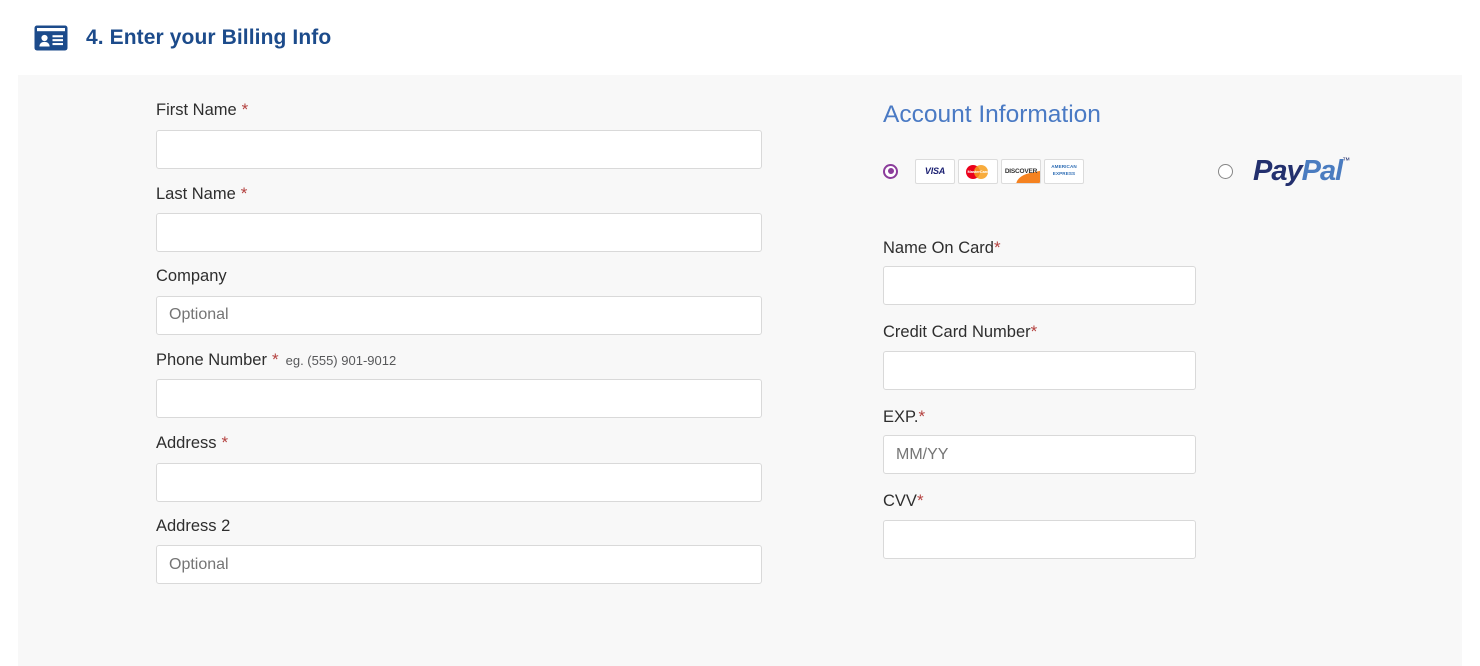 This screenshot has width=1480, height=666. What do you see at coordinates (890, 171) in the screenshot?
I see `radio-credit-card` at bounding box center [890, 171].